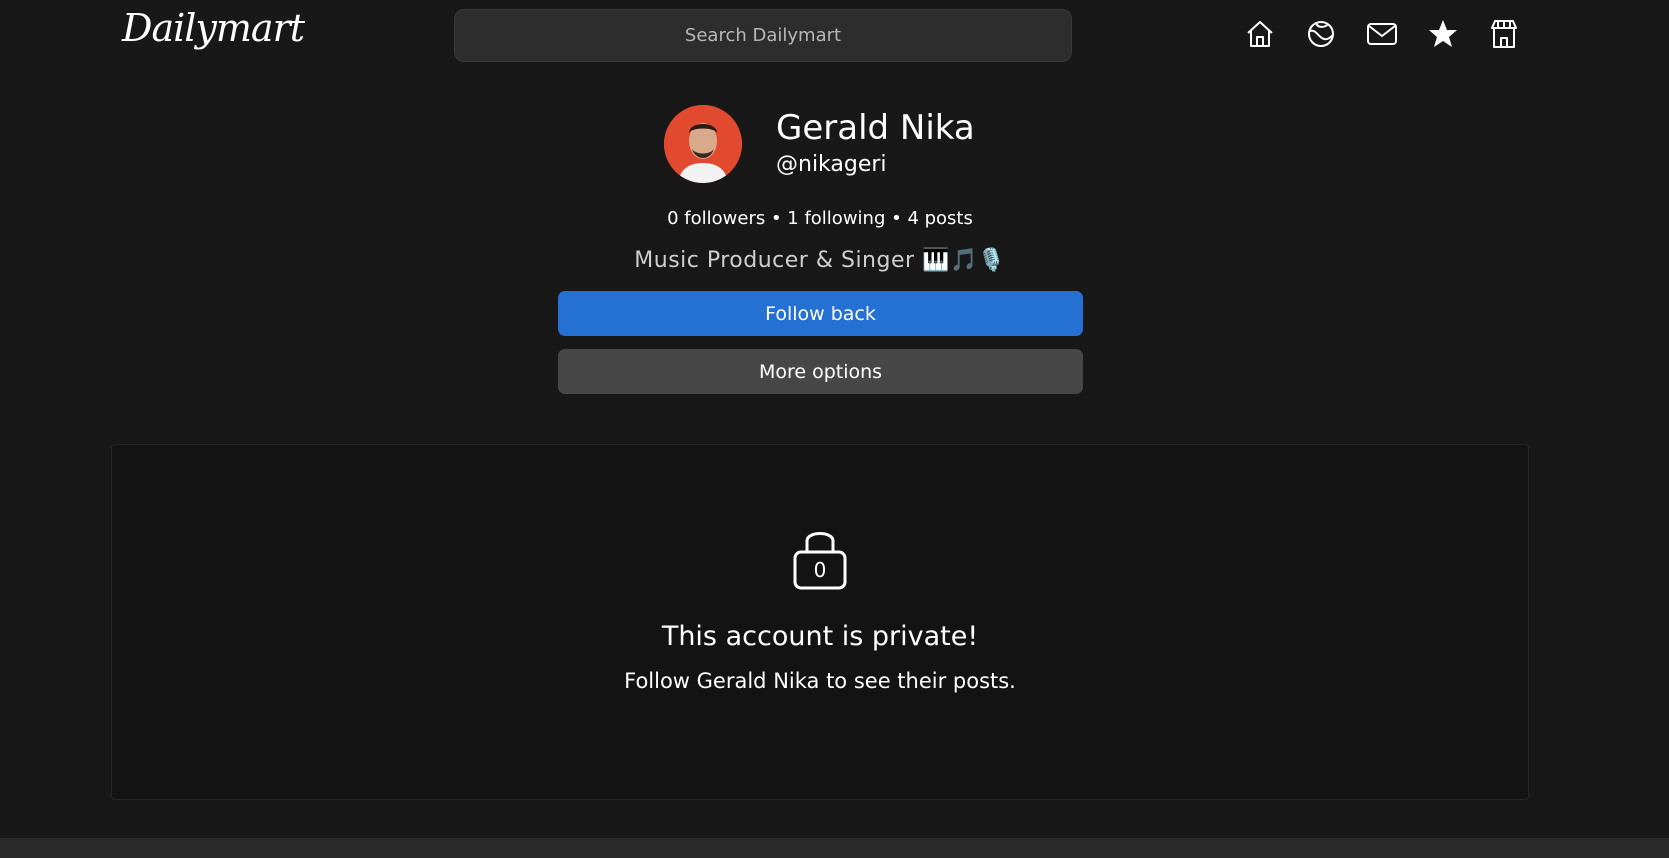 The width and height of the screenshot is (1669, 858). Describe the element at coordinates (1443, 34) in the screenshot. I see `star-icon` at that location.